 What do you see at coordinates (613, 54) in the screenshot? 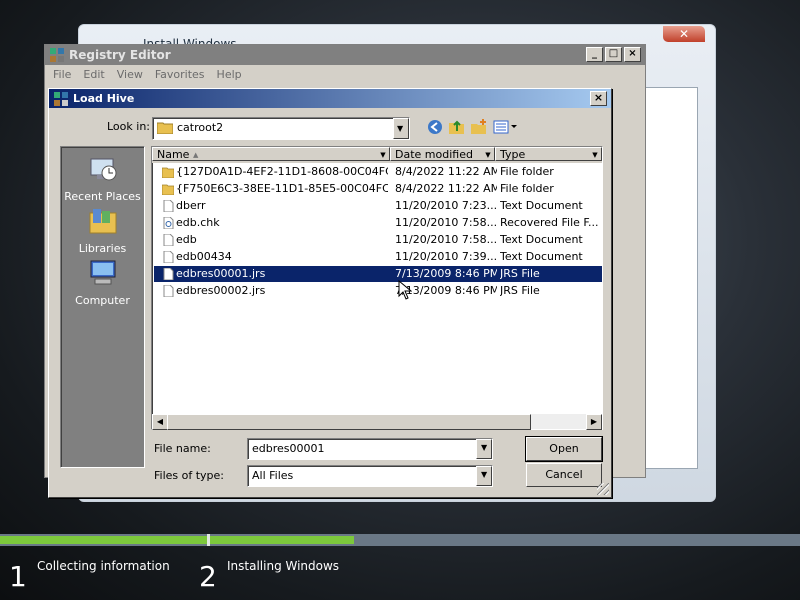
I see `maximize-button: □` at bounding box center [613, 54].